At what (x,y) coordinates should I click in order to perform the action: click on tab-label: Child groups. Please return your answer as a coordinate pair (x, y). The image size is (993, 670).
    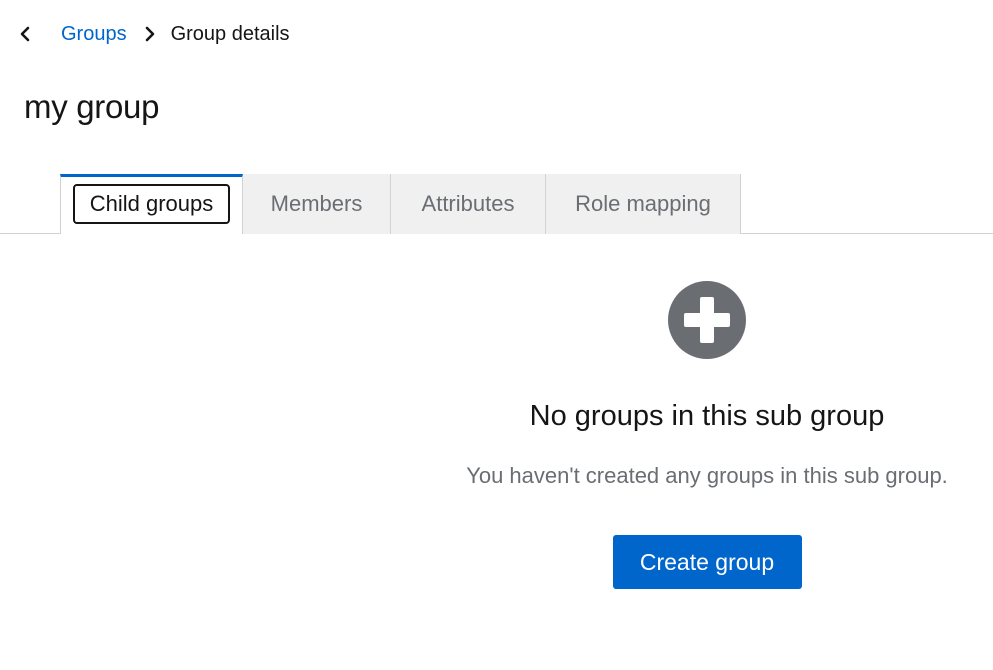
    Looking at the image, I should click on (151, 204).